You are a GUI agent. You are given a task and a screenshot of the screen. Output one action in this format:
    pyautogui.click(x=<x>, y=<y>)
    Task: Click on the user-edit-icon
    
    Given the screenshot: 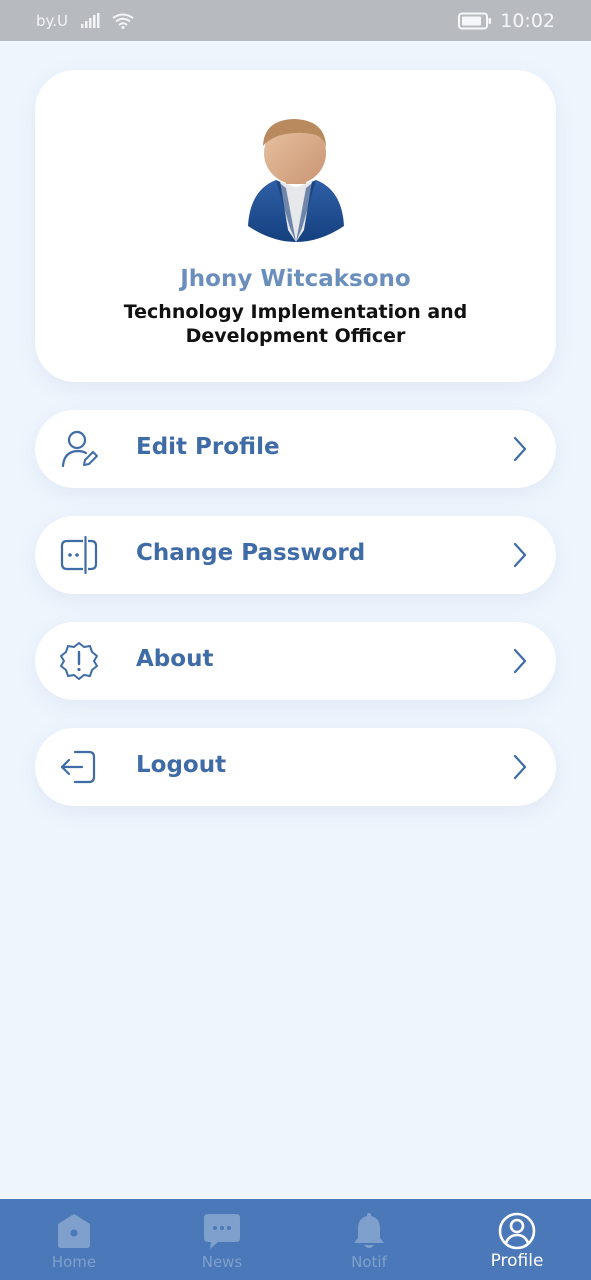 What is the action you would take?
    pyautogui.click(x=79, y=449)
    